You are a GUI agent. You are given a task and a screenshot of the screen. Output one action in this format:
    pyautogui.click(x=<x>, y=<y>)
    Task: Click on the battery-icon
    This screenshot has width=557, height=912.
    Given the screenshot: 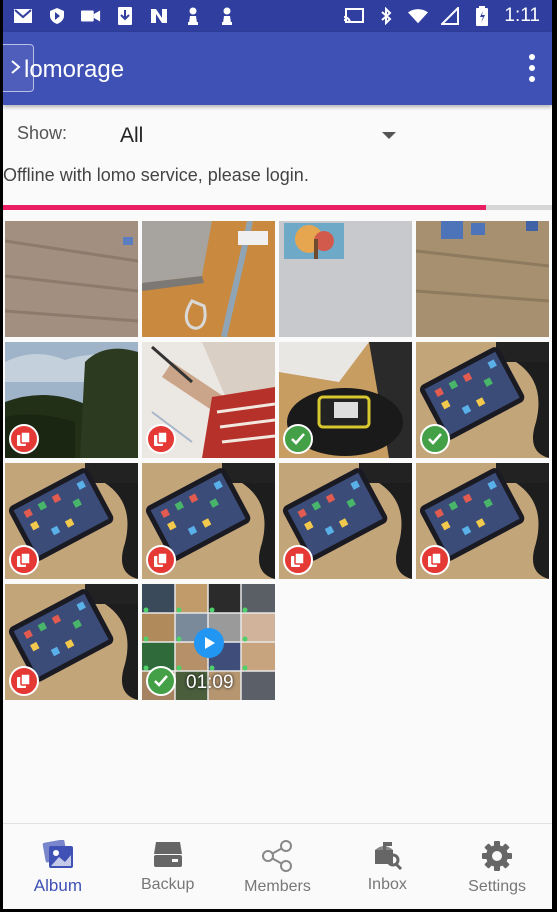 What is the action you would take?
    pyautogui.click(x=482, y=16)
    